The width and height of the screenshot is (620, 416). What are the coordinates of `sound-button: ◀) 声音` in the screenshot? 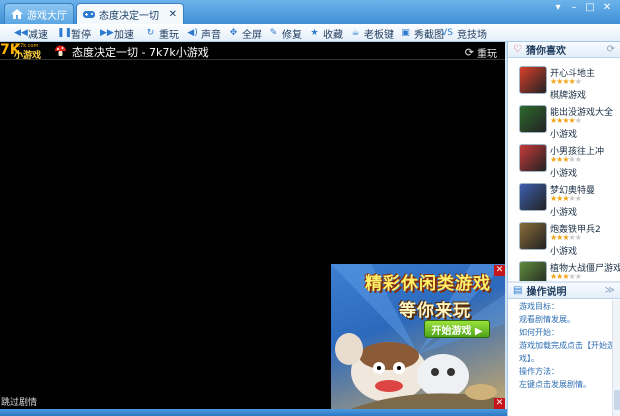 It's located at (204, 33).